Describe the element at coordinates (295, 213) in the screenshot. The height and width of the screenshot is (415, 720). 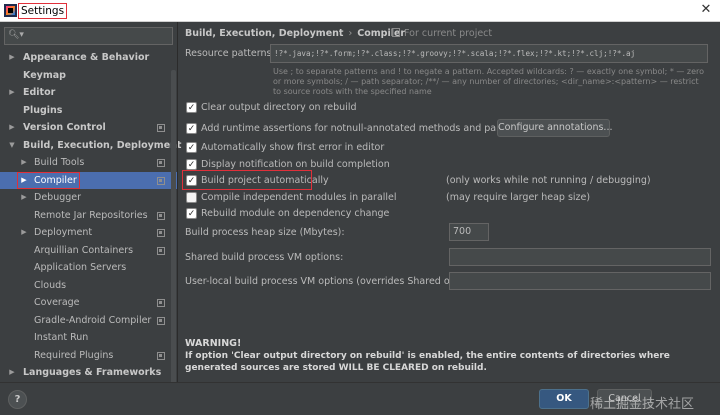
I see `option-label: Rebuild module on dependency change` at that location.